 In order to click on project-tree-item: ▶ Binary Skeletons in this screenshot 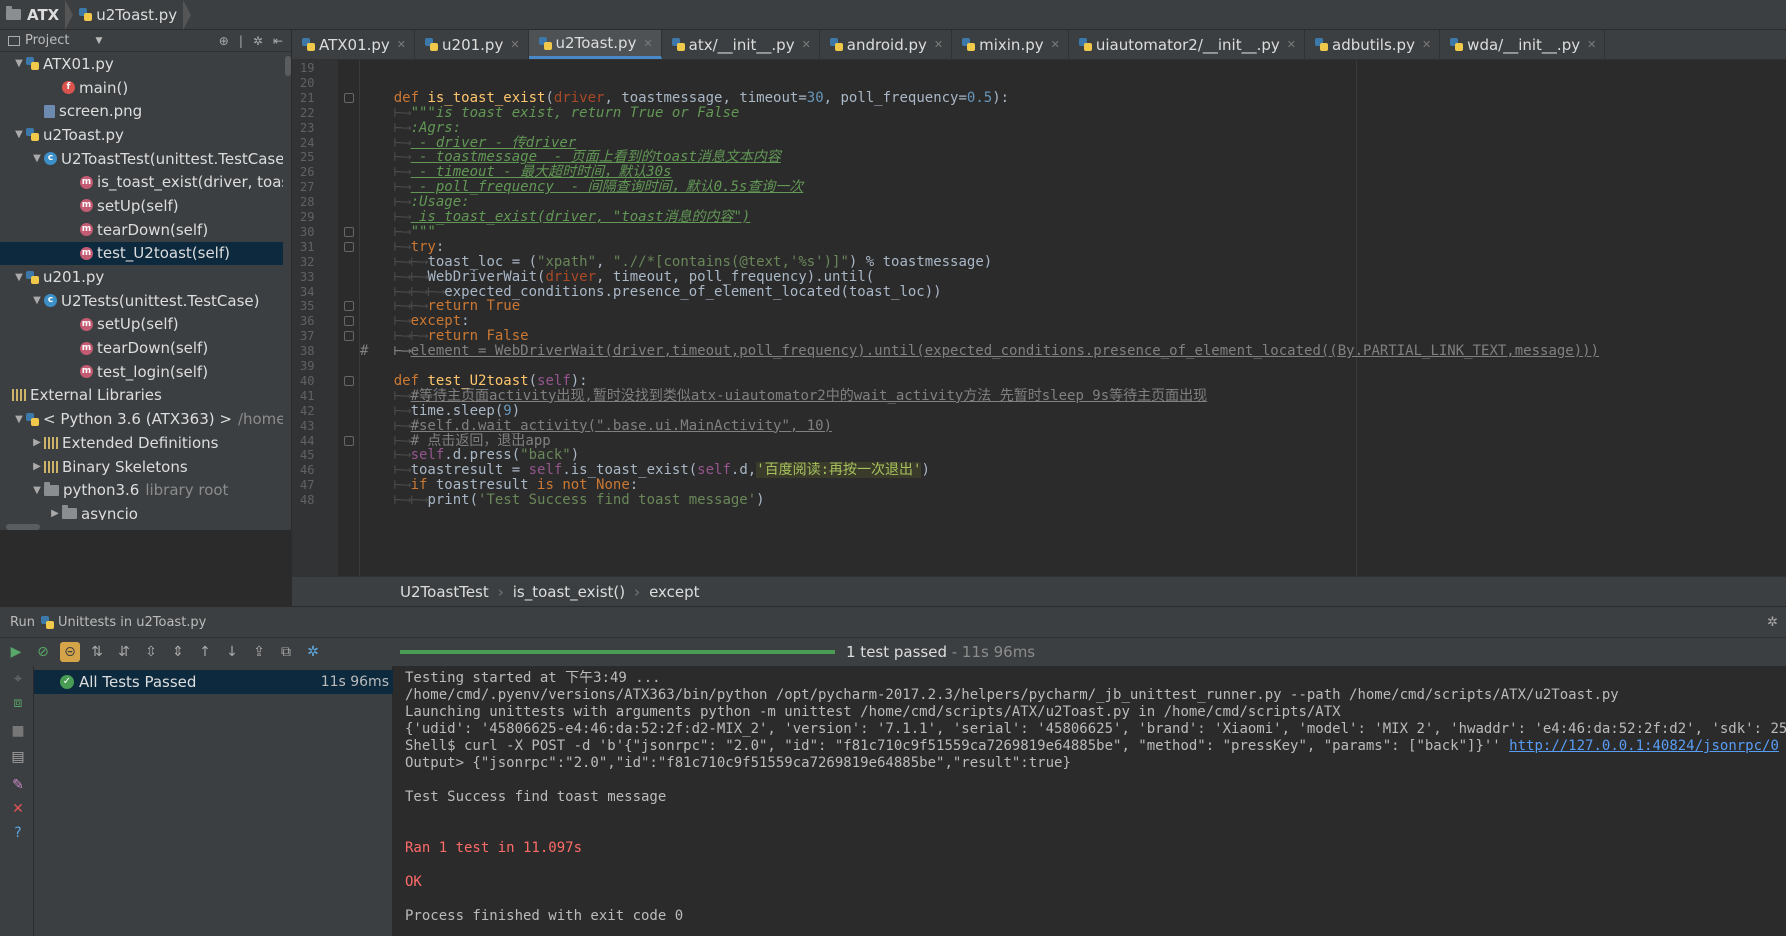, I will do `click(141, 467)`.